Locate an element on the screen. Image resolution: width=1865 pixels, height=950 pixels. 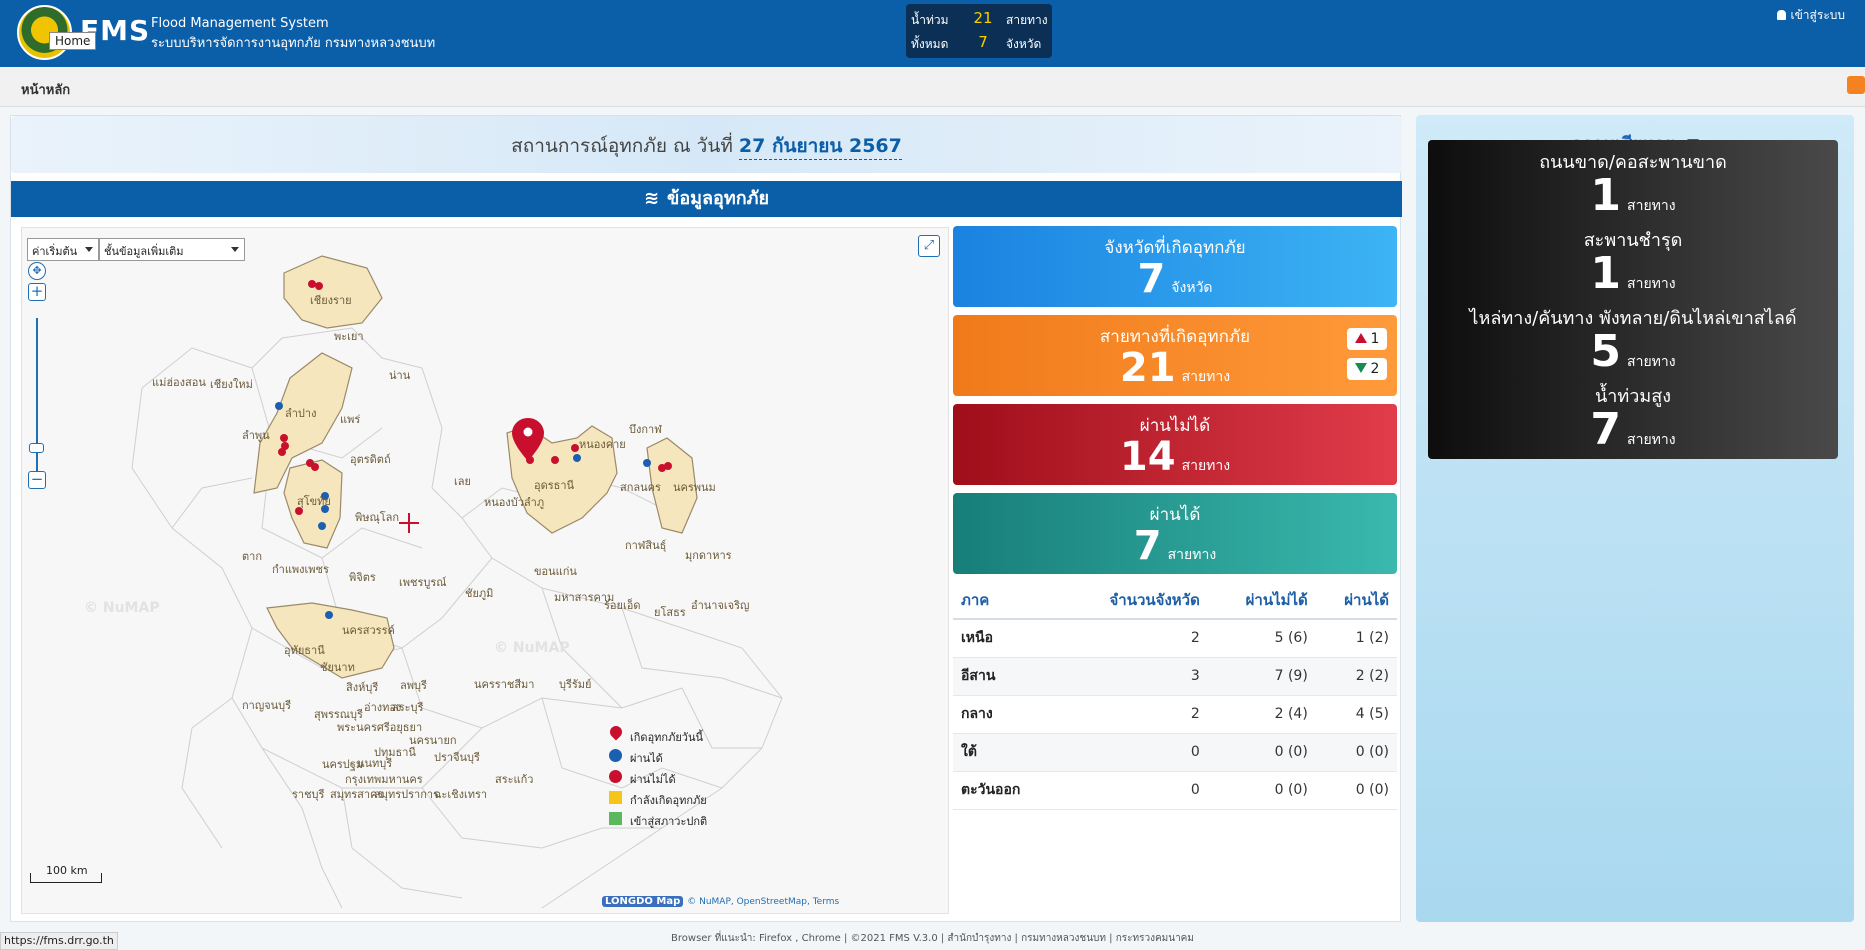
map-place-label: เพชรบูรณ์ is located at coordinates (423, 582).